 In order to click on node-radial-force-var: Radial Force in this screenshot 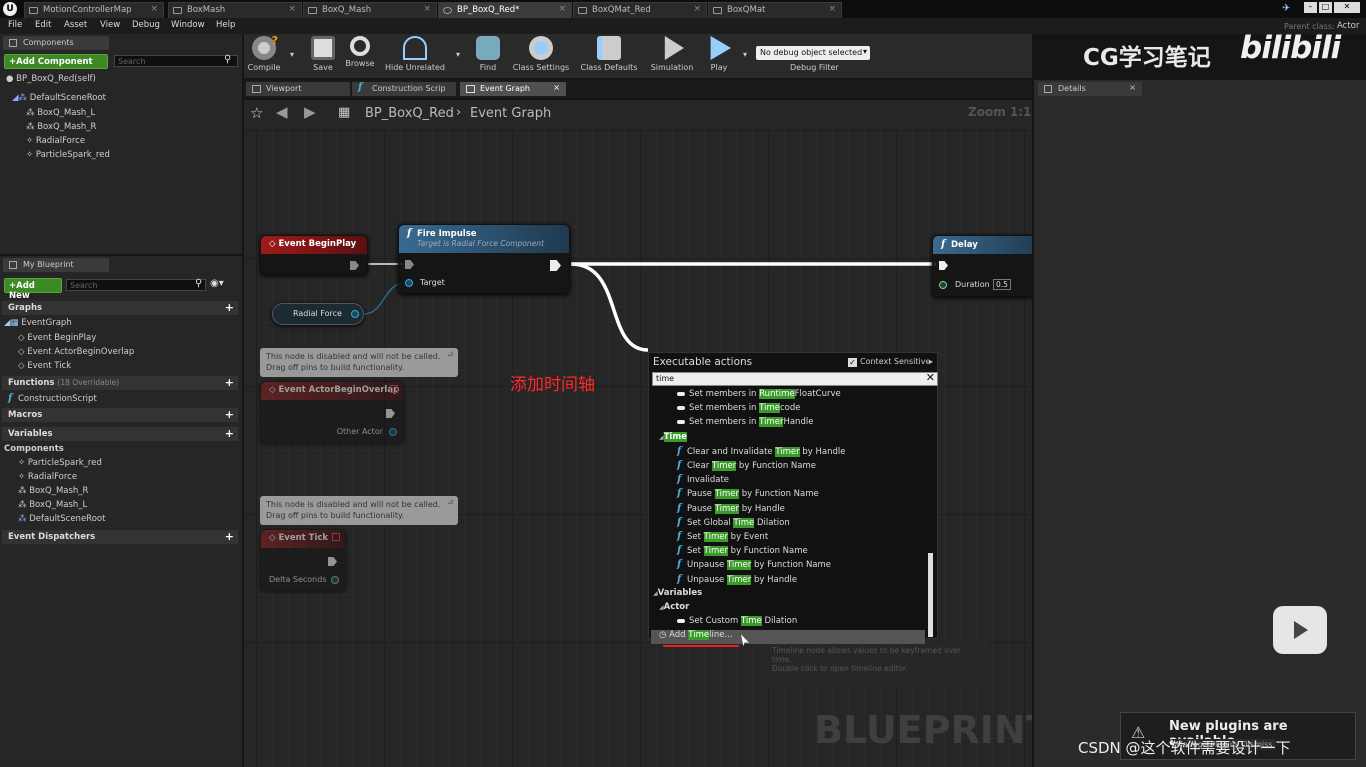, I will do `click(318, 314)`.